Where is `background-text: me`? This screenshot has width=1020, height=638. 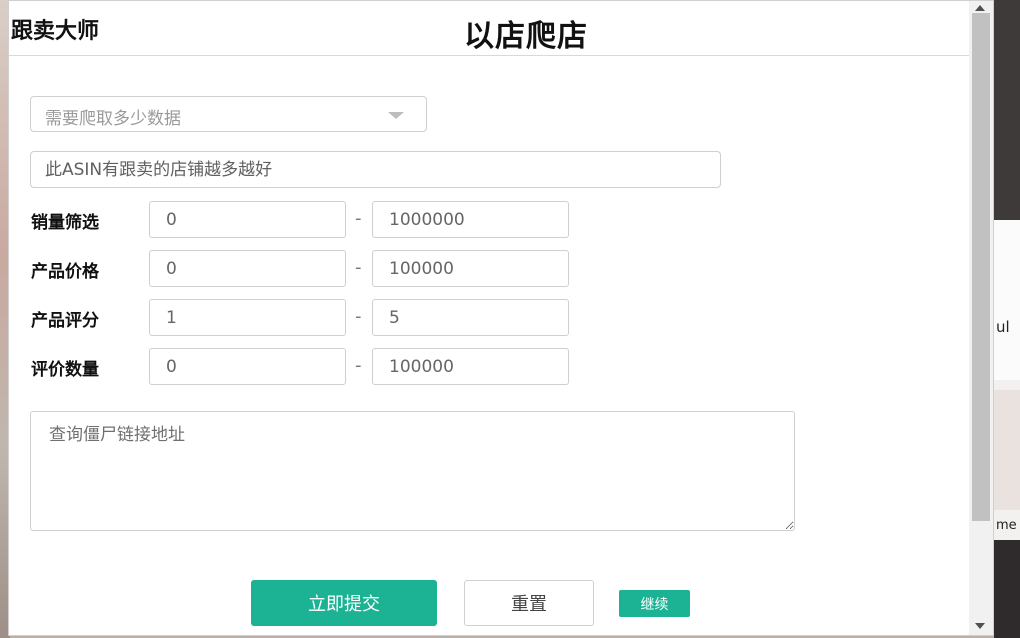
background-text: me is located at coordinates (1006, 525).